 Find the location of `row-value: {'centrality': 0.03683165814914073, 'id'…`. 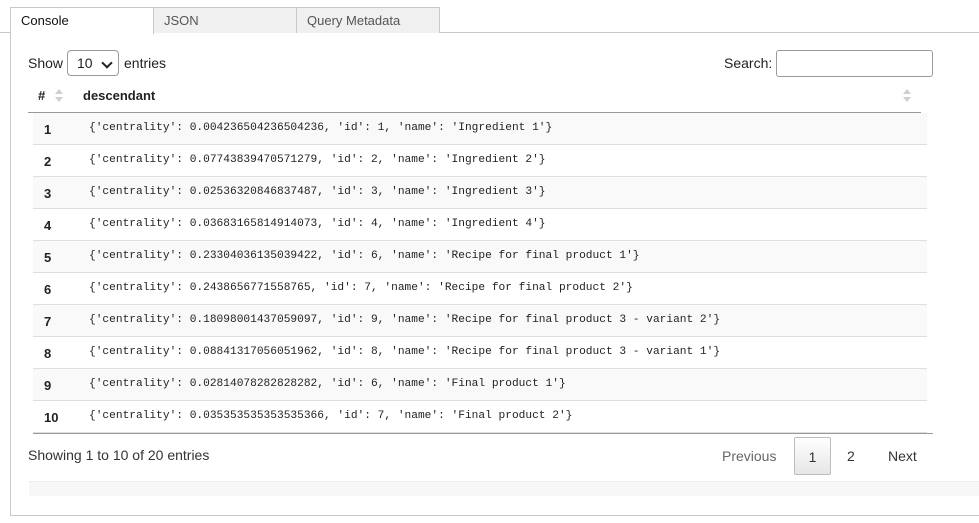

row-value: {'centrality': 0.03683165814914073, 'id'… is located at coordinates (317, 224).